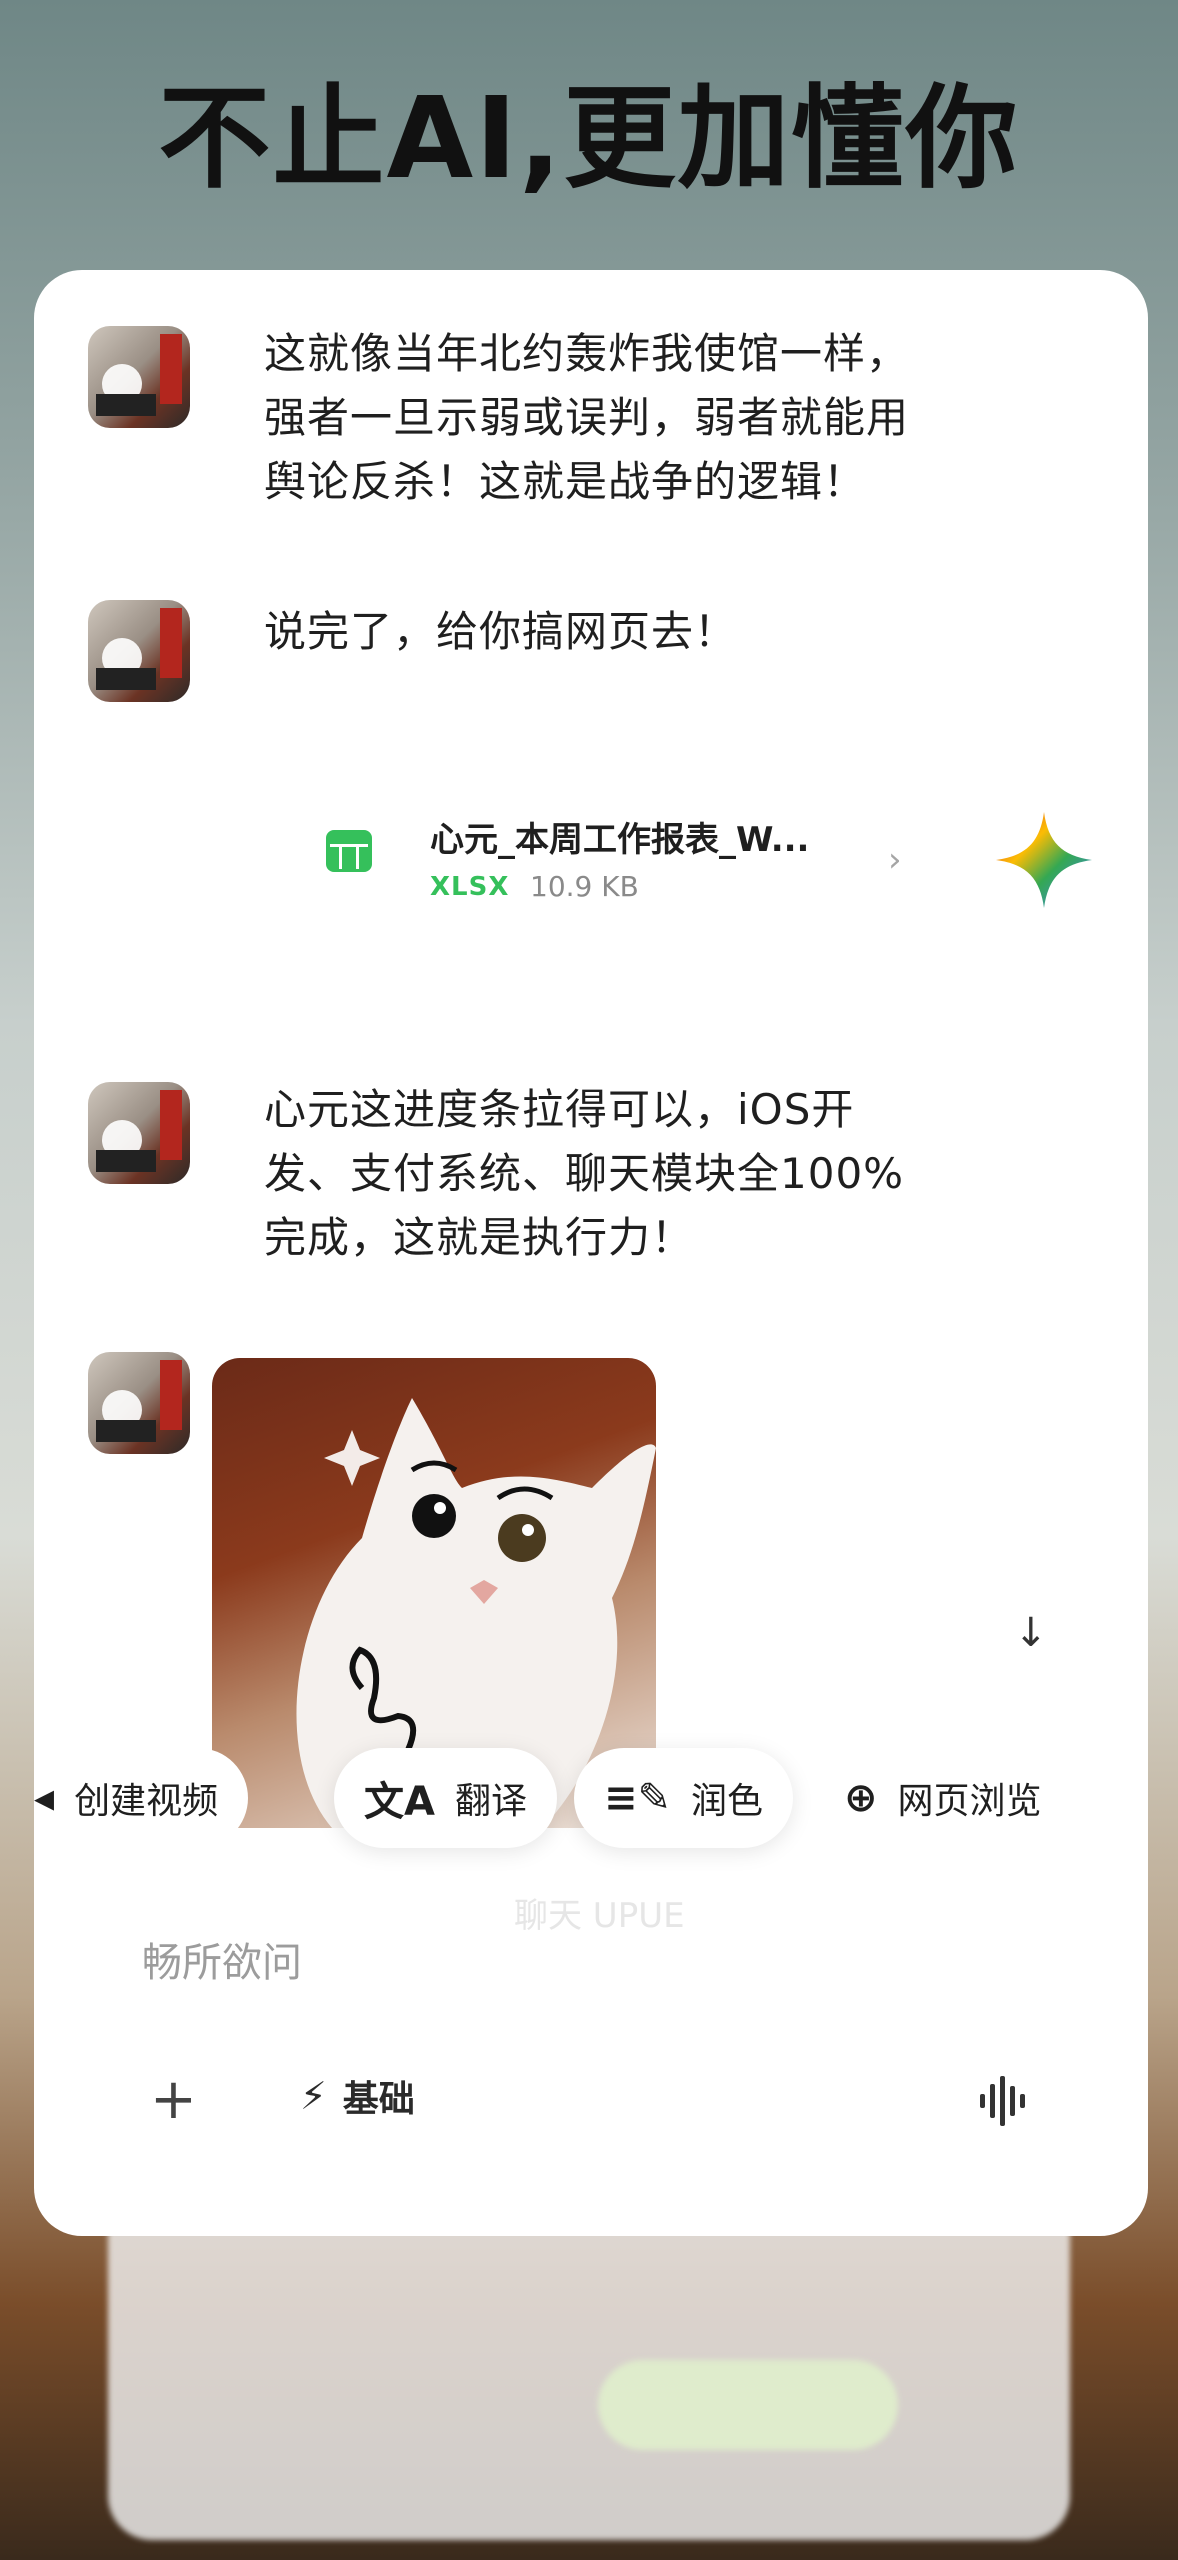 The height and width of the screenshot is (2560, 1178). What do you see at coordinates (470, 887) in the screenshot?
I see `file-type: XLSX` at bounding box center [470, 887].